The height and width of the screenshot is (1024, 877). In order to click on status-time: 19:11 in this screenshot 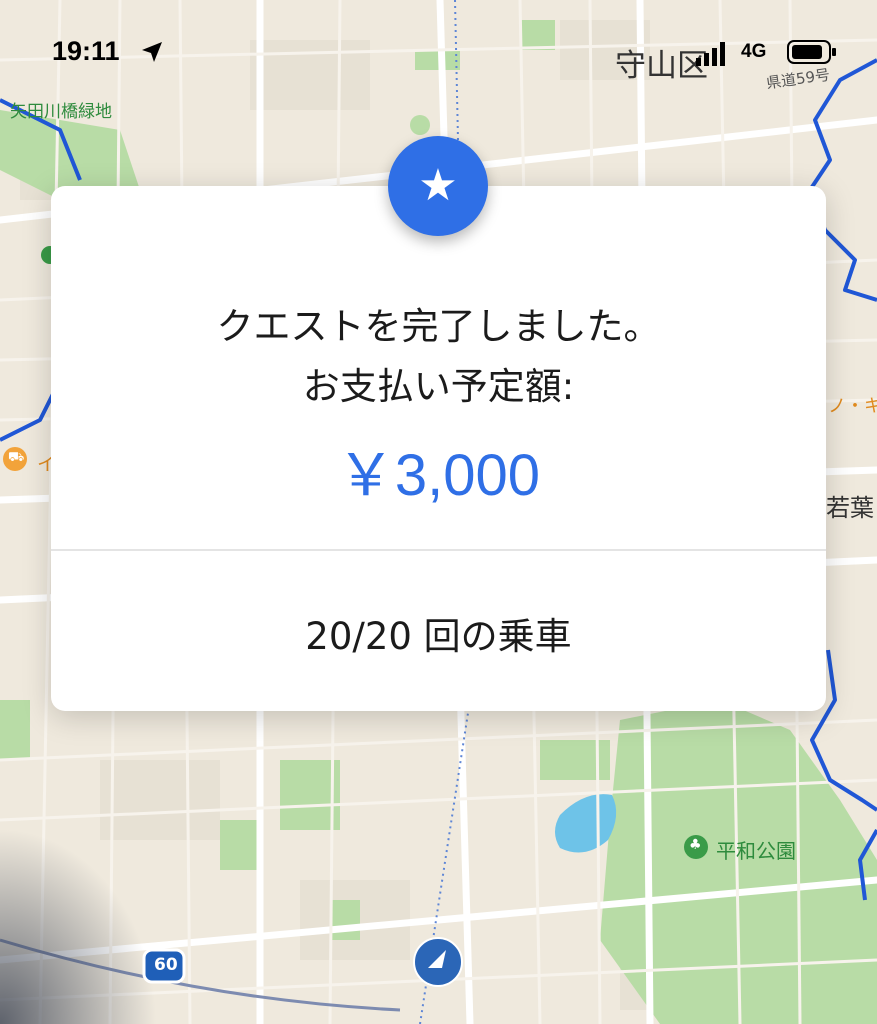, I will do `click(86, 51)`.